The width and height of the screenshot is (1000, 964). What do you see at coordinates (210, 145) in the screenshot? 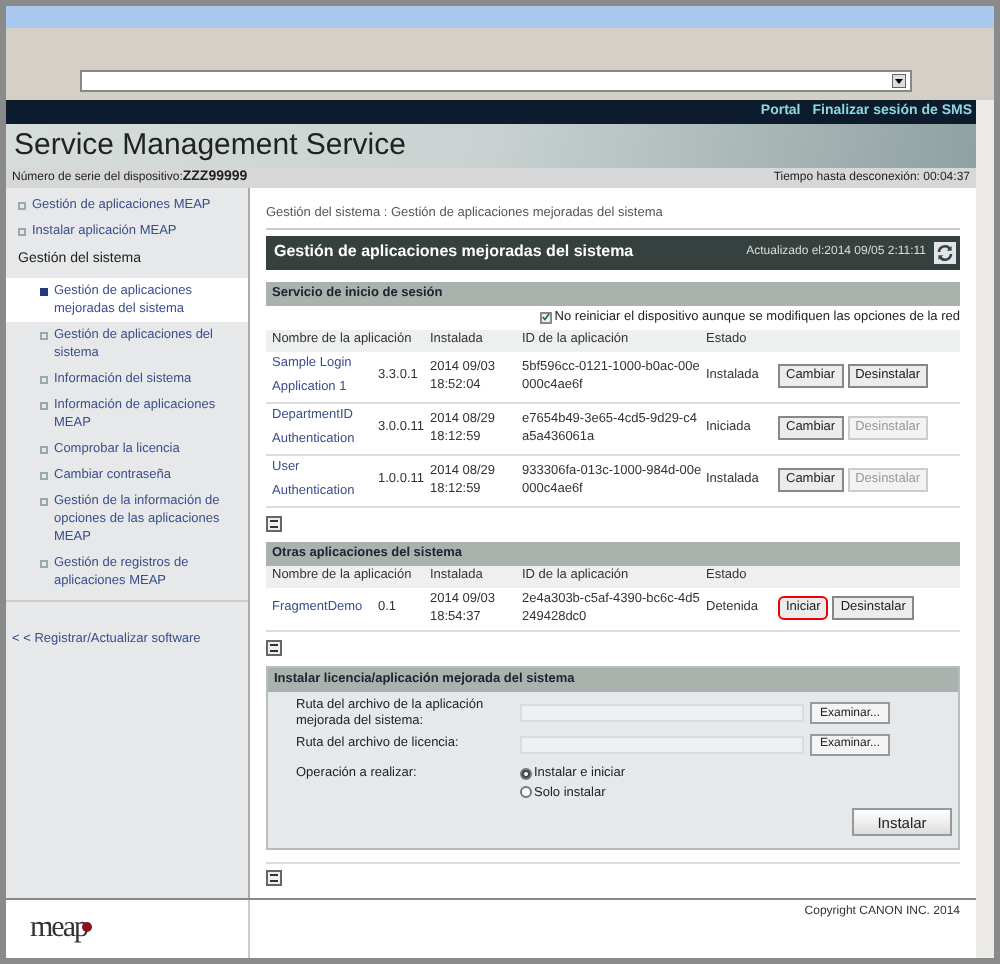
I see `app-title: Service Management Service` at bounding box center [210, 145].